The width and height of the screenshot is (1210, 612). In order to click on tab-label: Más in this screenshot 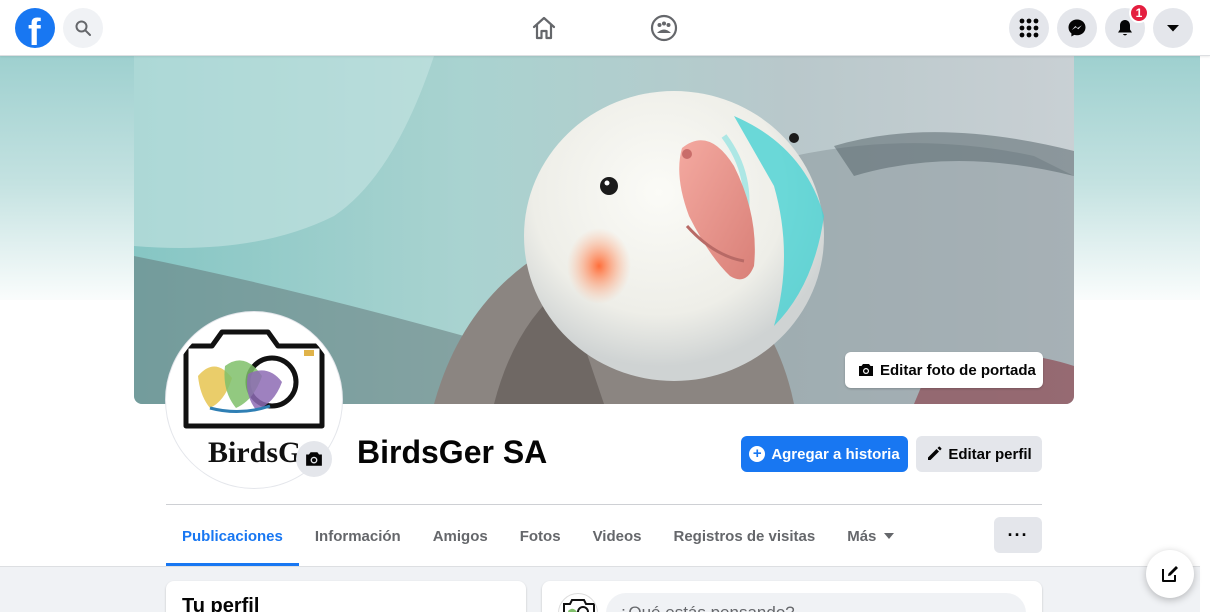, I will do `click(862, 536)`.